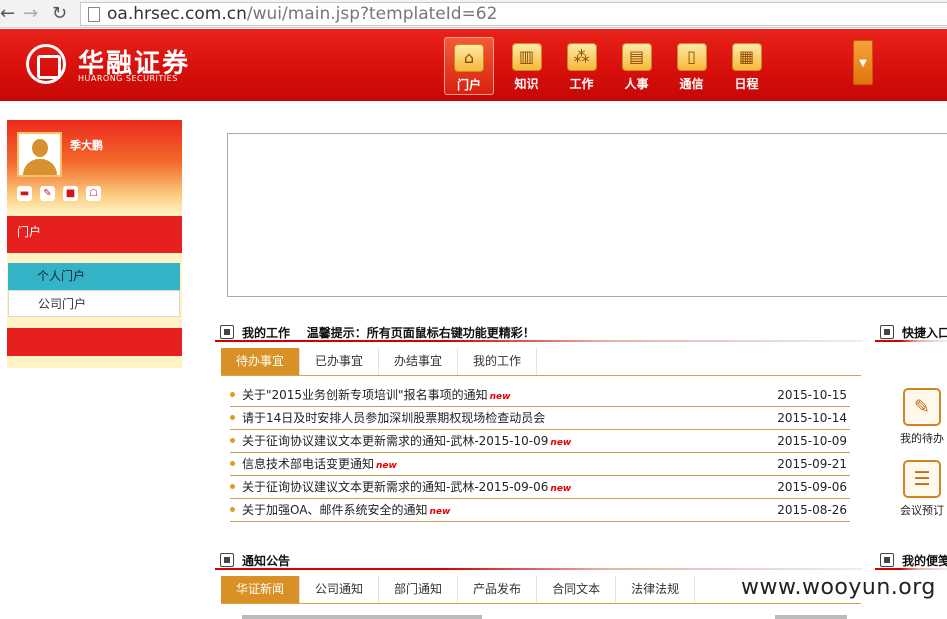 Image resolution: width=947 pixels, height=619 pixels. I want to click on calendar-icon: ▦, so click(746, 57).